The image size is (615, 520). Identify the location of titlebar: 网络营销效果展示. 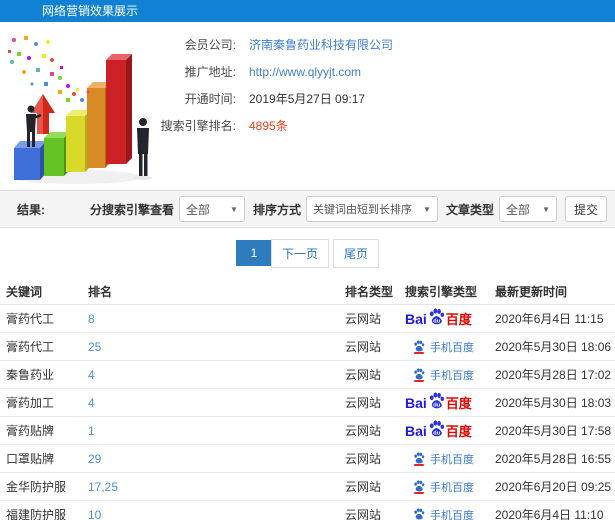
(307, 11).